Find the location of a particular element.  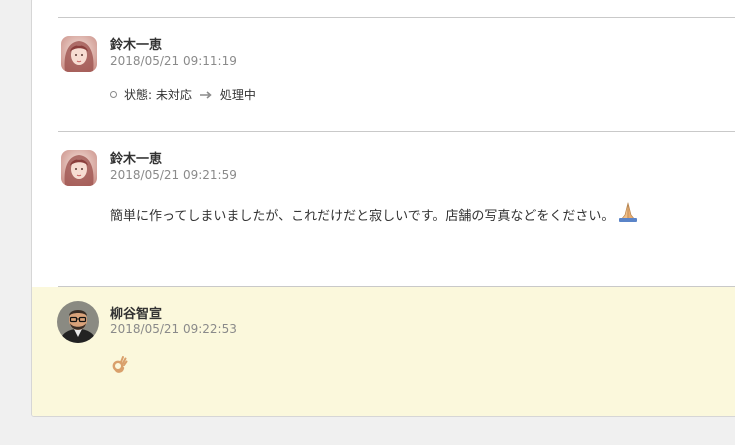

comment-message: 簡単に作ってしまいましたが、これだけだと寂しいです。店舗の写真などをください。 is located at coordinates (374, 214).